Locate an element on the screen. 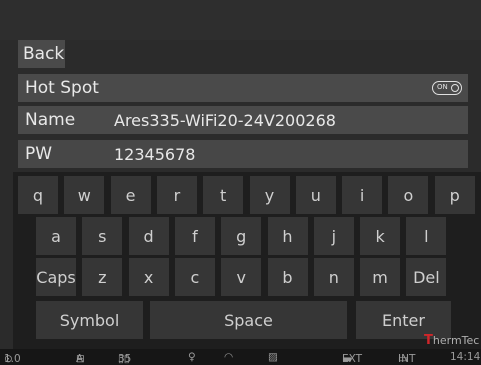 The height and width of the screenshot is (365, 481). name-label: Name is located at coordinates (50, 120).